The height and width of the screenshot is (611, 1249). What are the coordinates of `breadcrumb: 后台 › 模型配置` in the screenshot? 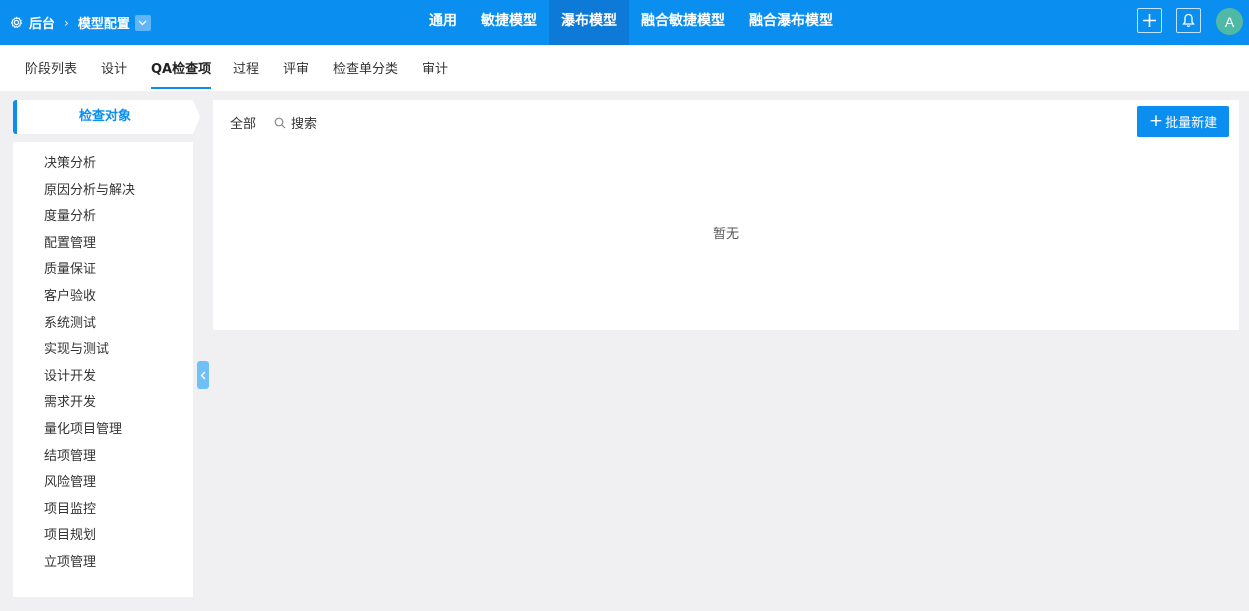 It's located at (80, 22).